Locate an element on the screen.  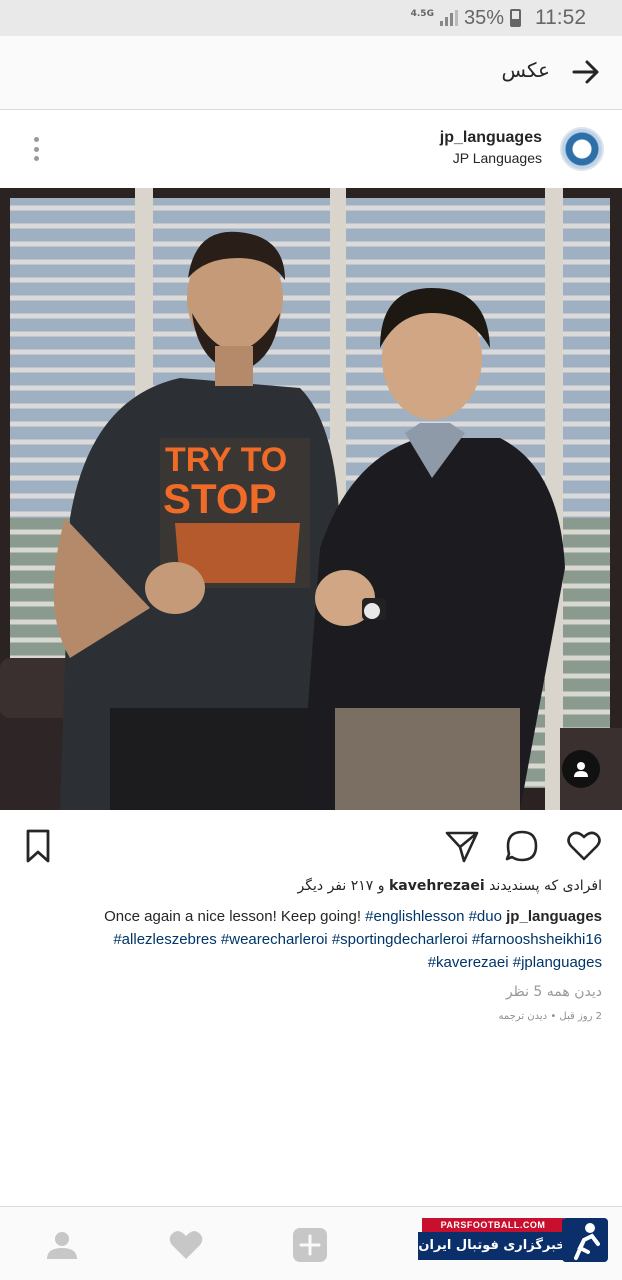
hashtag: #englishlesson is located at coordinates (414, 916).